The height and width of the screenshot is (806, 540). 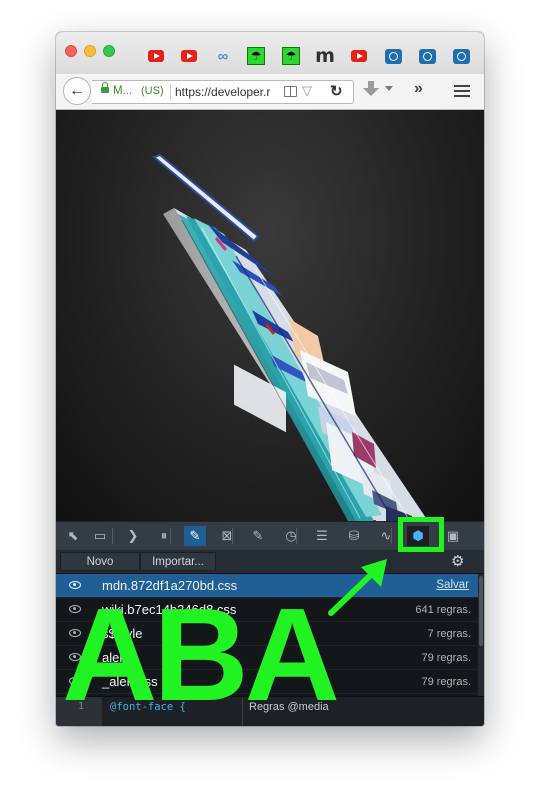 I want to click on back-arrow-icon: ←, so click(x=77, y=90).